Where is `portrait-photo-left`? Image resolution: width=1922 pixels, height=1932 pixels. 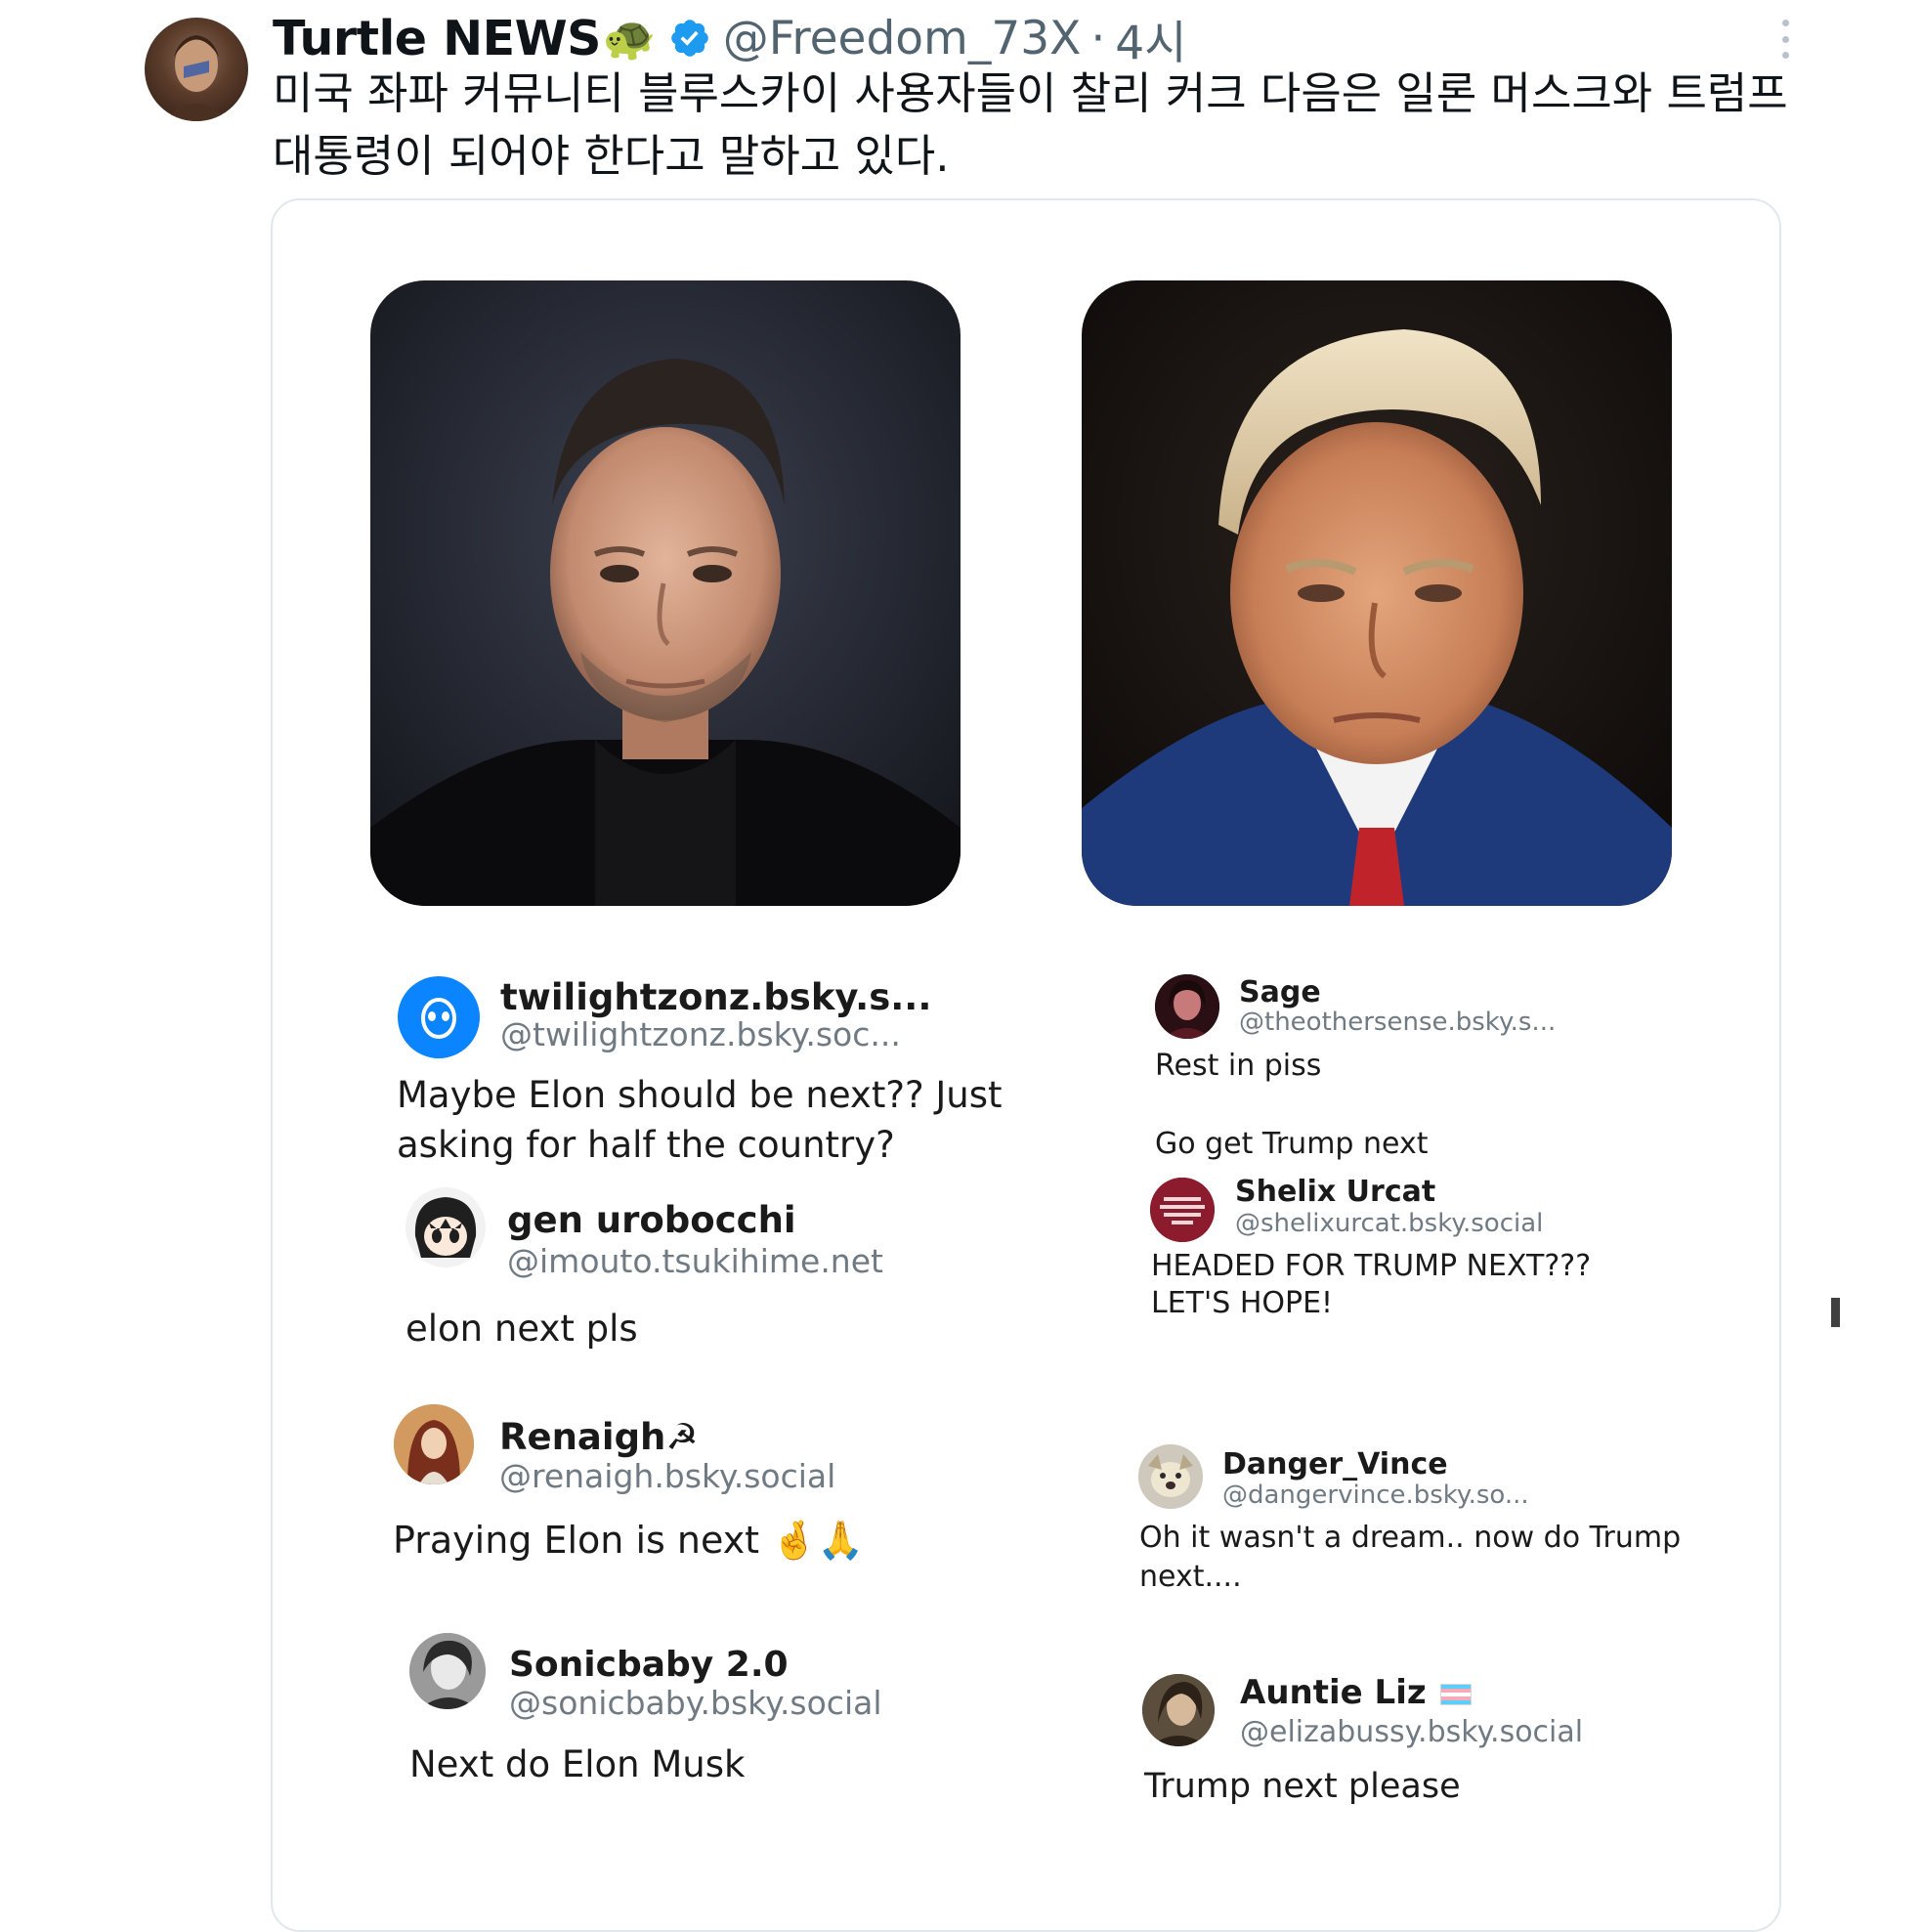
portrait-photo-left is located at coordinates (665, 593).